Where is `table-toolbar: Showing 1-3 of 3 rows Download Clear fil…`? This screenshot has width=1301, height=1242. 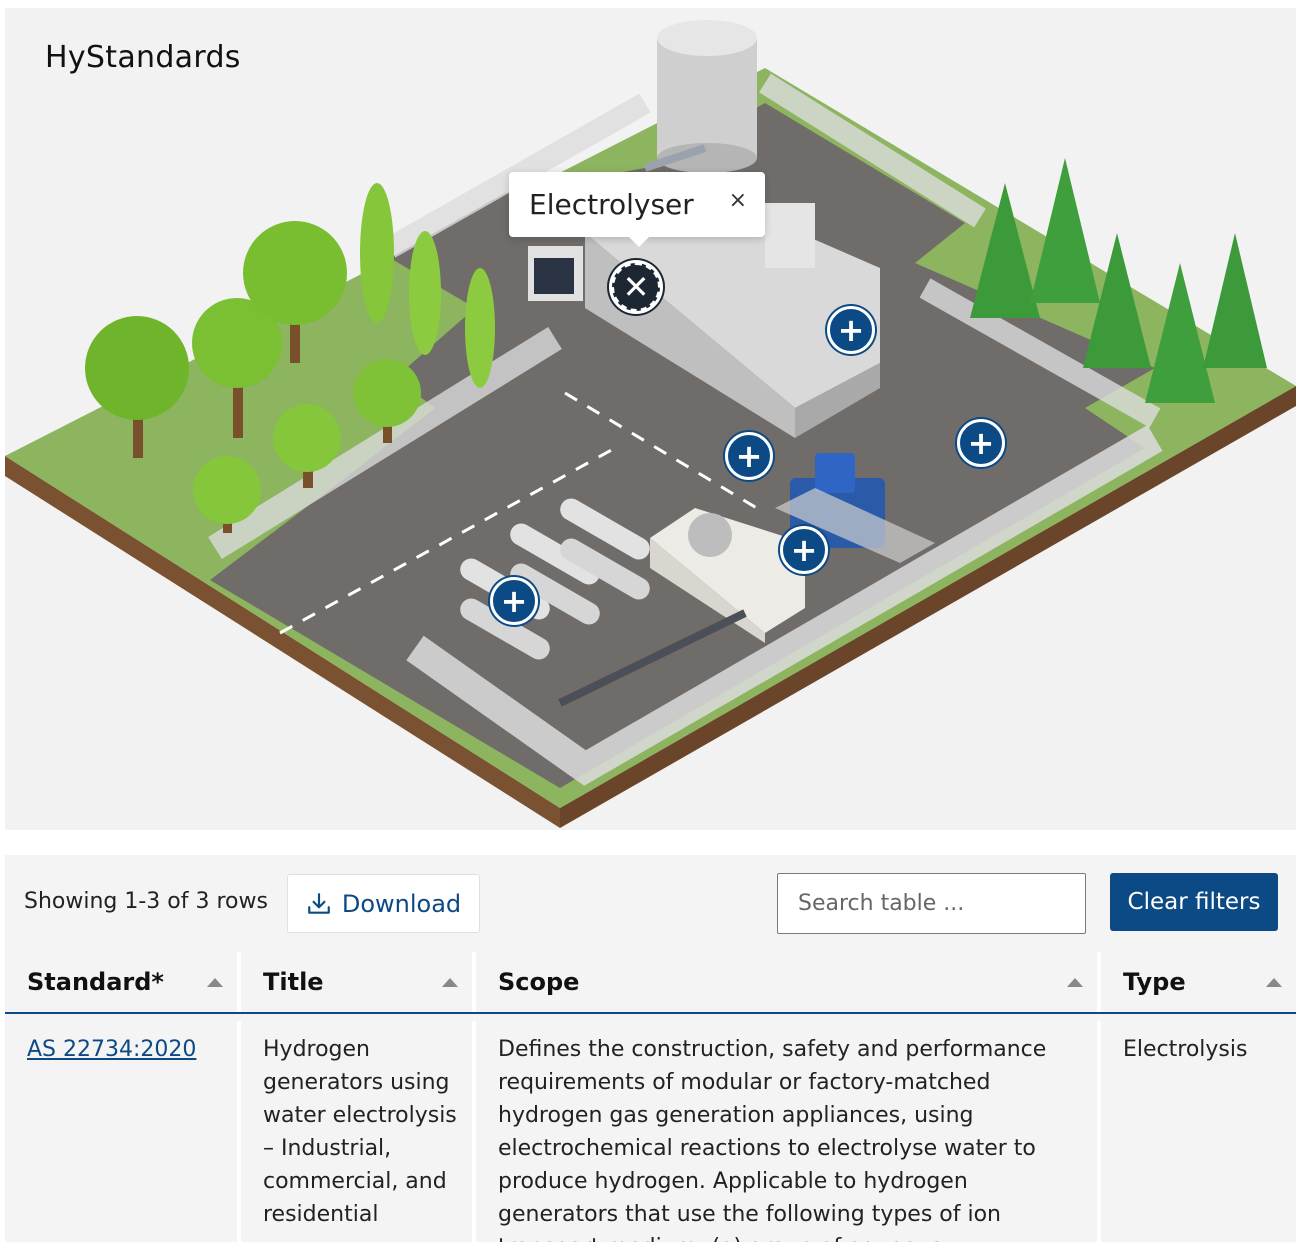 table-toolbar: Showing 1-3 of 3 rows Download Clear fil… is located at coordinates (650, 902).